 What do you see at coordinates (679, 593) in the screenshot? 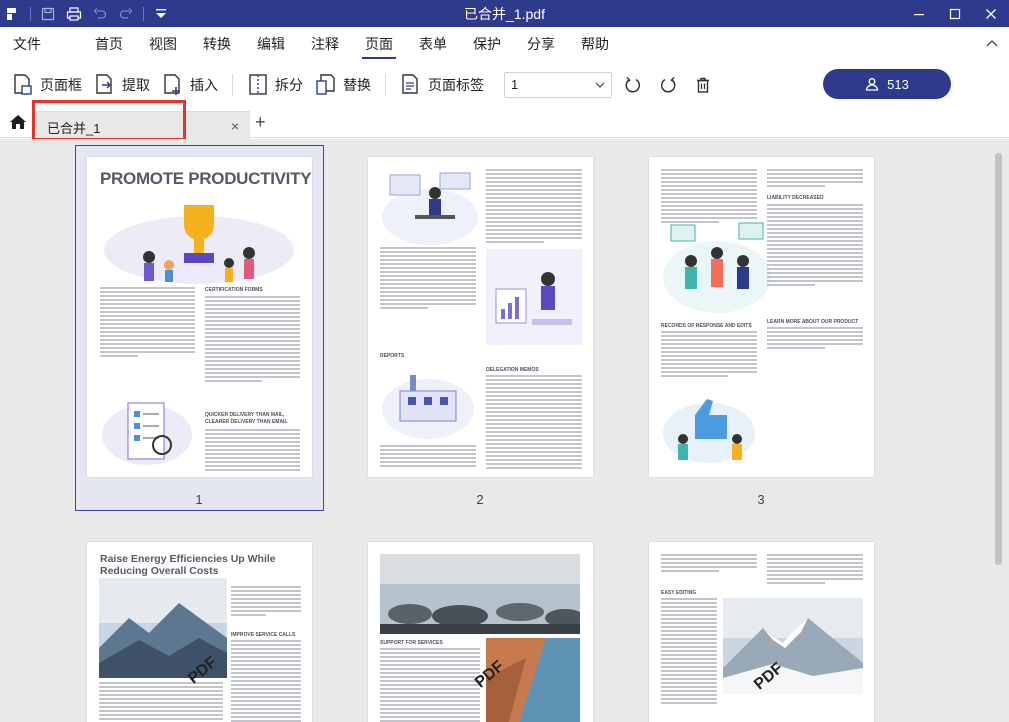
I see `page-6-heading-1: EASY EDITING` at bounding box center [679, 593].